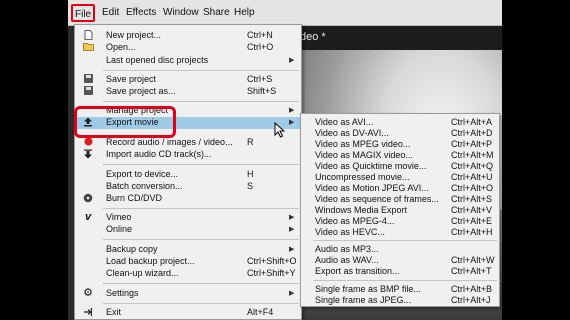  I want to click on menu-item-export-movie: Export movie ▶, so click(188, 123).